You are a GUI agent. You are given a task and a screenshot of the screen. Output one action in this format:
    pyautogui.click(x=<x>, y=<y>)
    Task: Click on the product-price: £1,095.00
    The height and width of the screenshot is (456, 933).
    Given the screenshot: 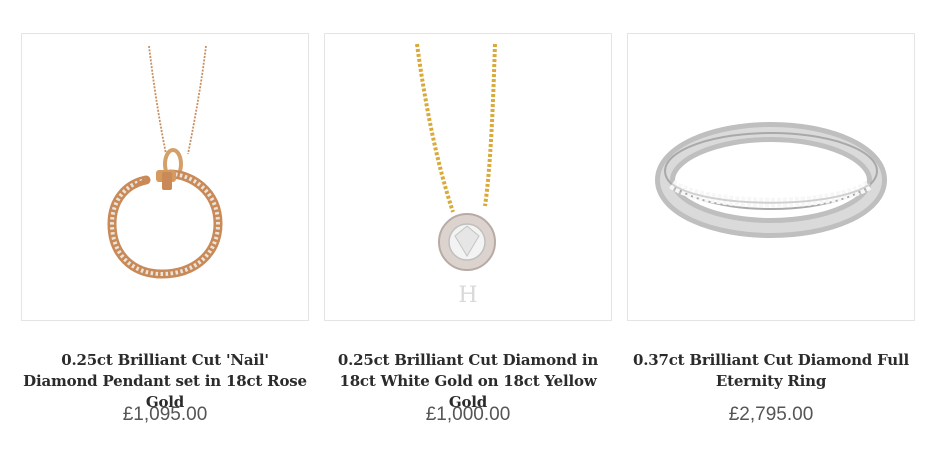 What is the action you would take?
    pyautogui.click(x=165, y=414)
    